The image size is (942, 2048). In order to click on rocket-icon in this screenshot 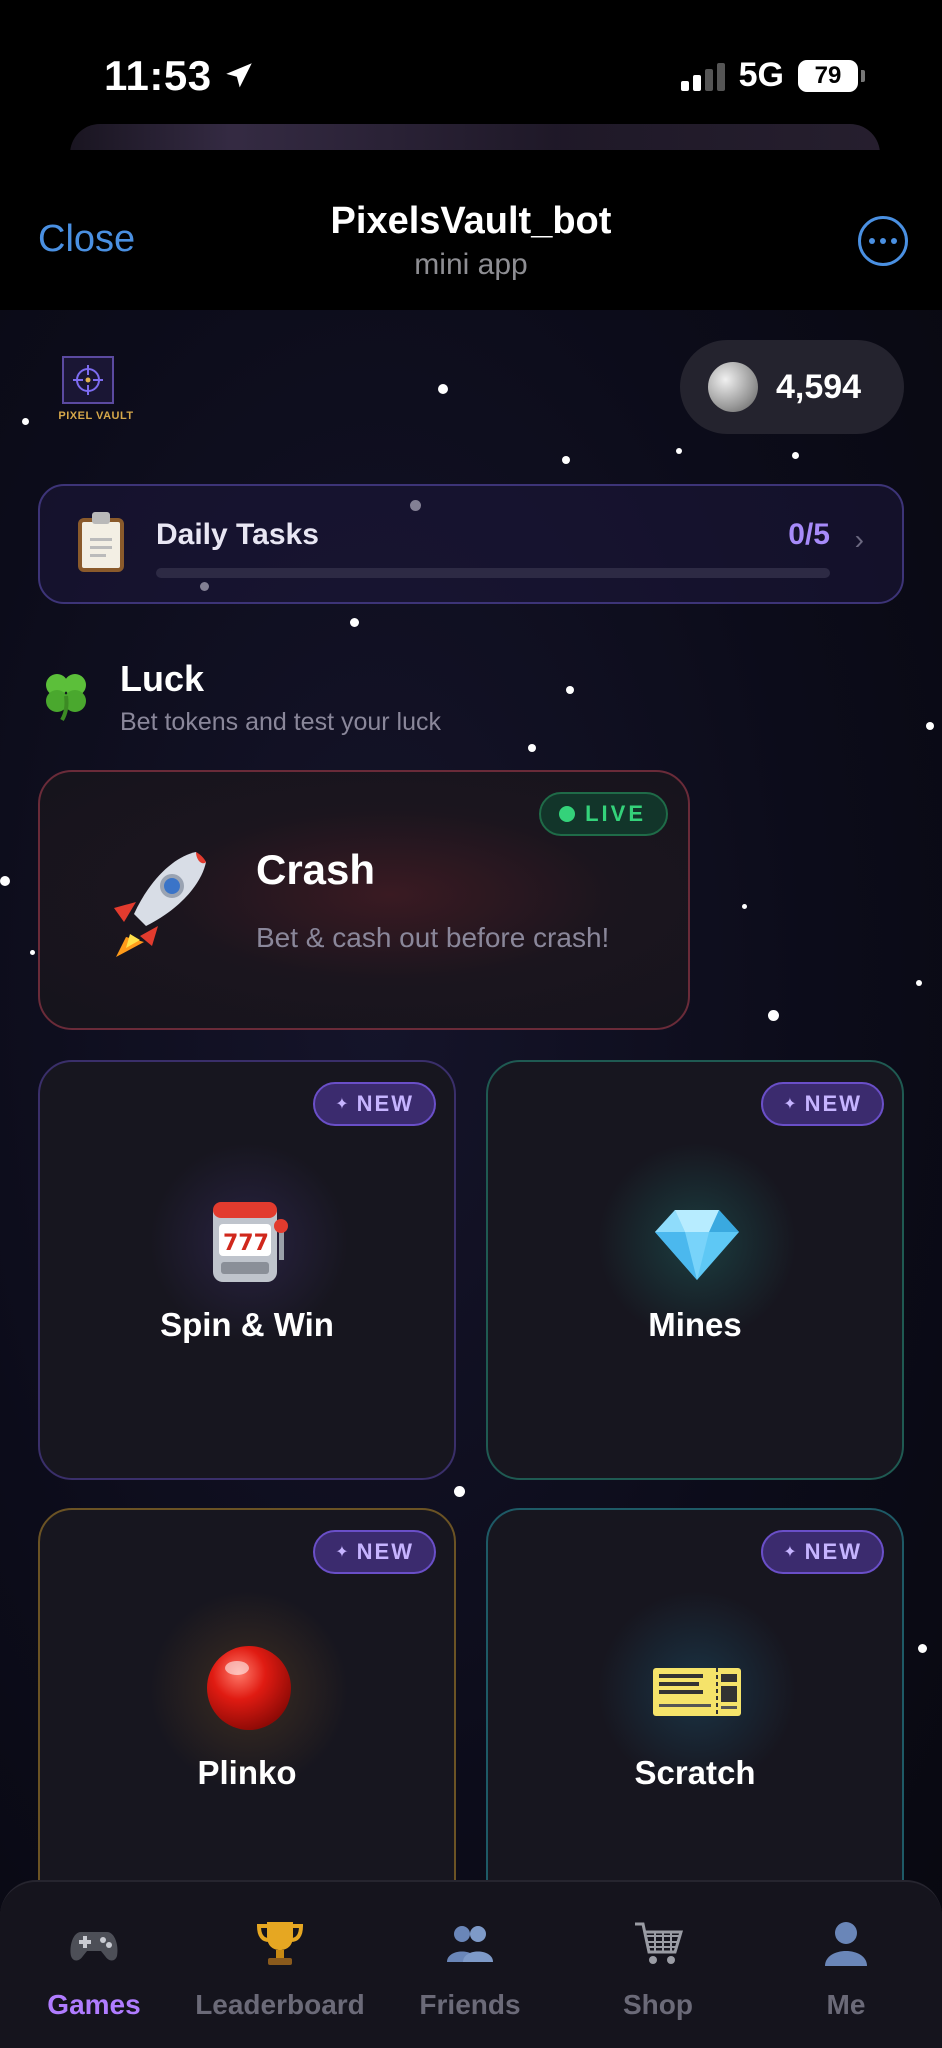, I will do `click(160, 904)`.